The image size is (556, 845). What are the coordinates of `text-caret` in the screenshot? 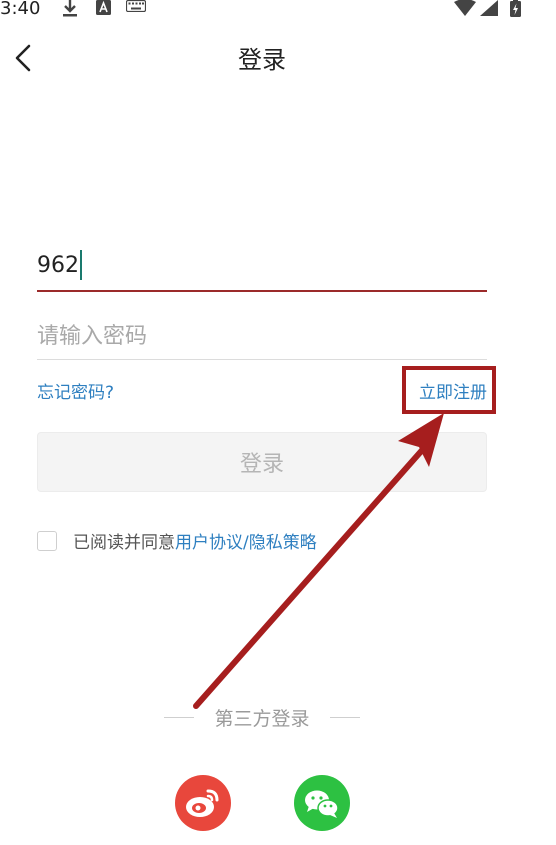 It's located at (81, 265).